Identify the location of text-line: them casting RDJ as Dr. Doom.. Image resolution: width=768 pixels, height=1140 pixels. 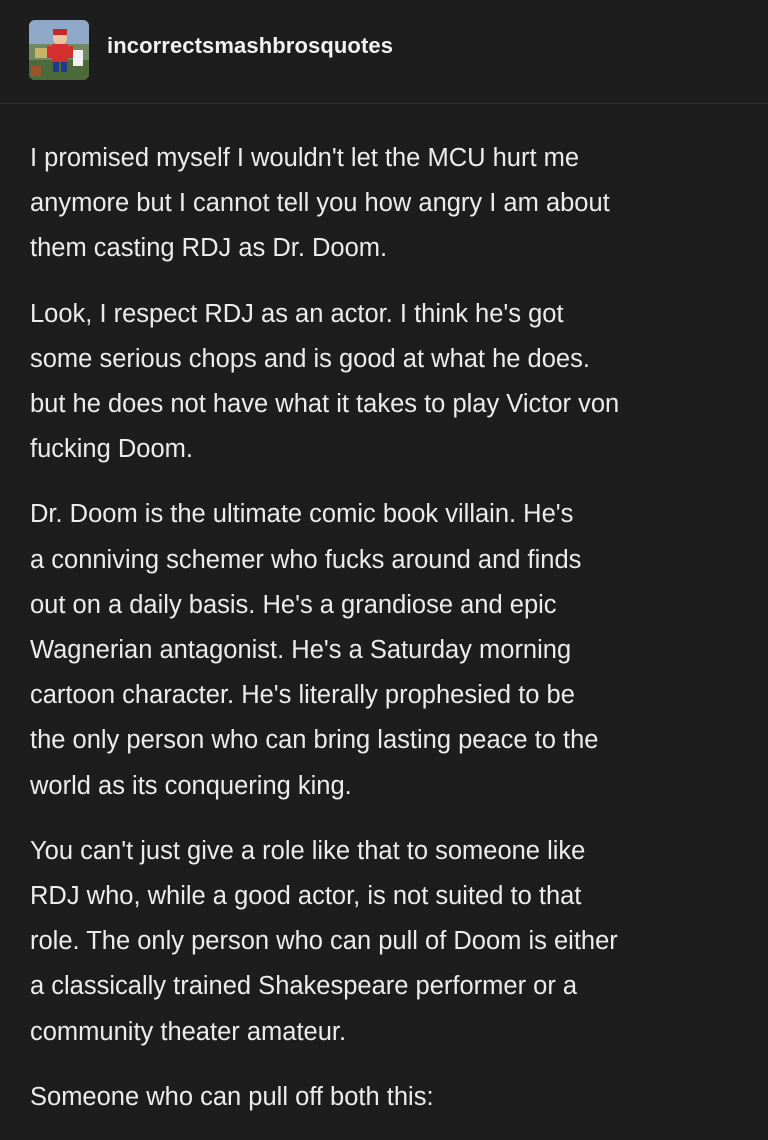
(209, 248).